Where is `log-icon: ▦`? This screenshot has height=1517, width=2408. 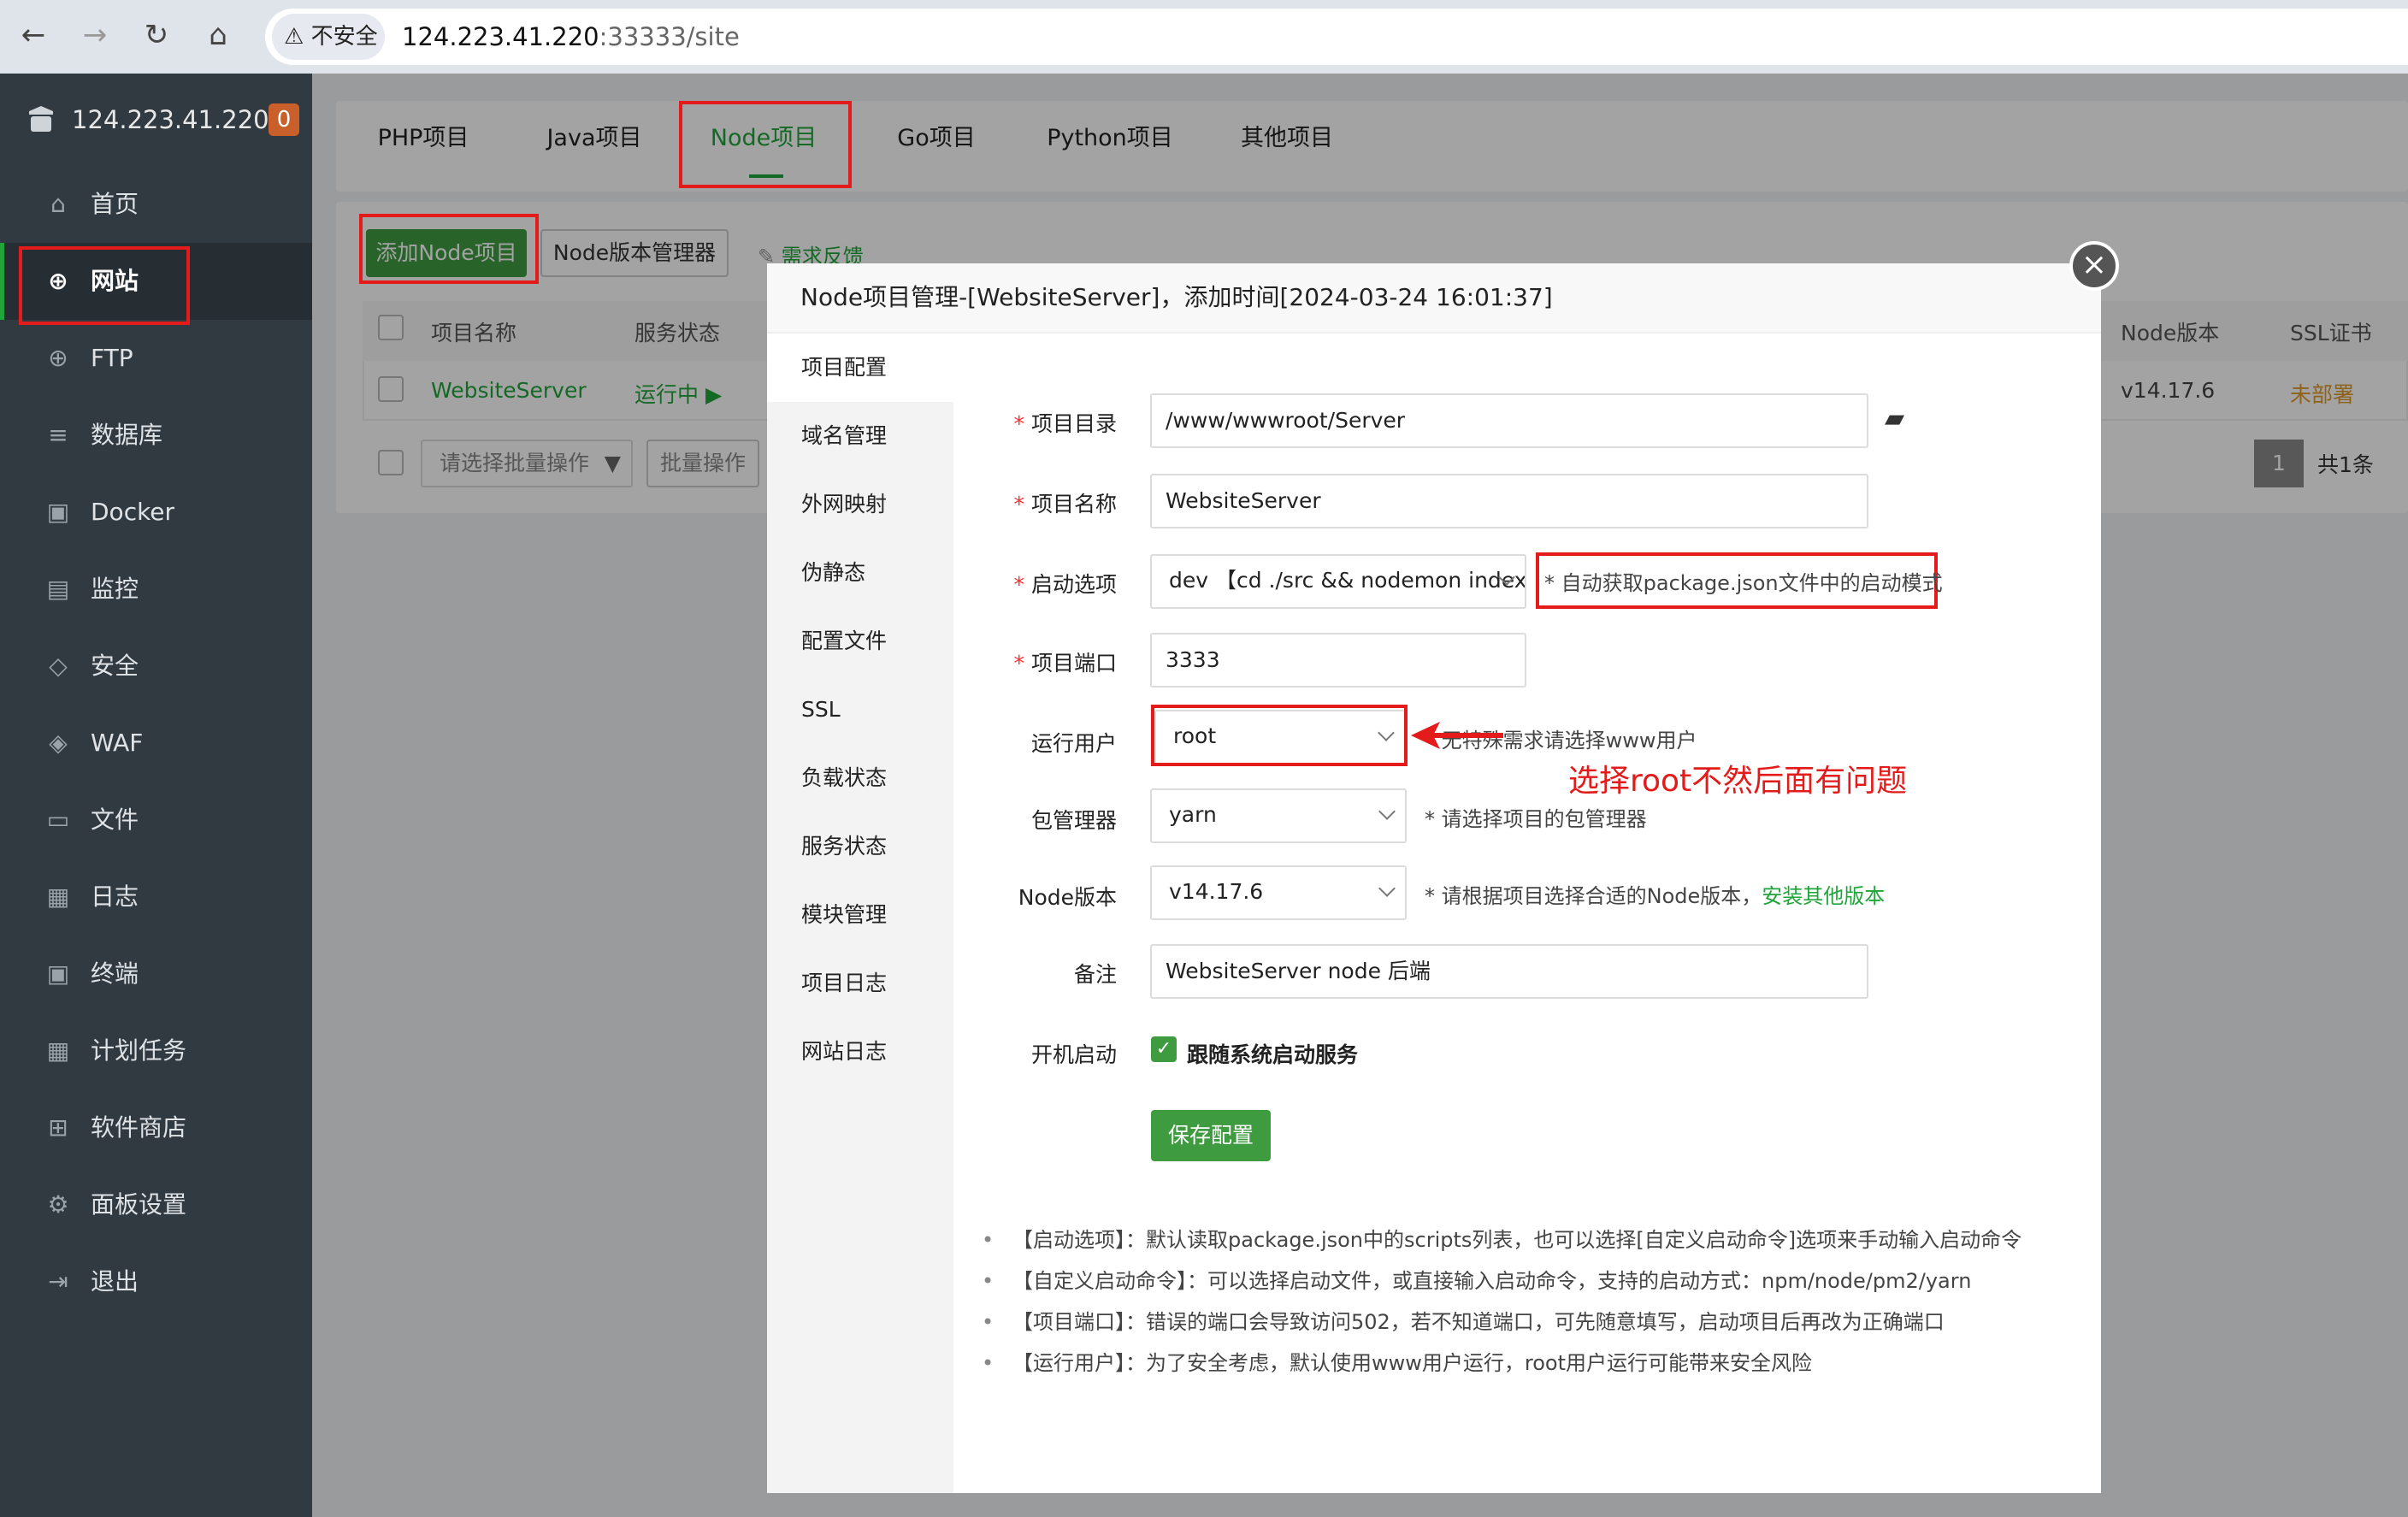 log-icon: ▦ is located at coordinates (58, 896).